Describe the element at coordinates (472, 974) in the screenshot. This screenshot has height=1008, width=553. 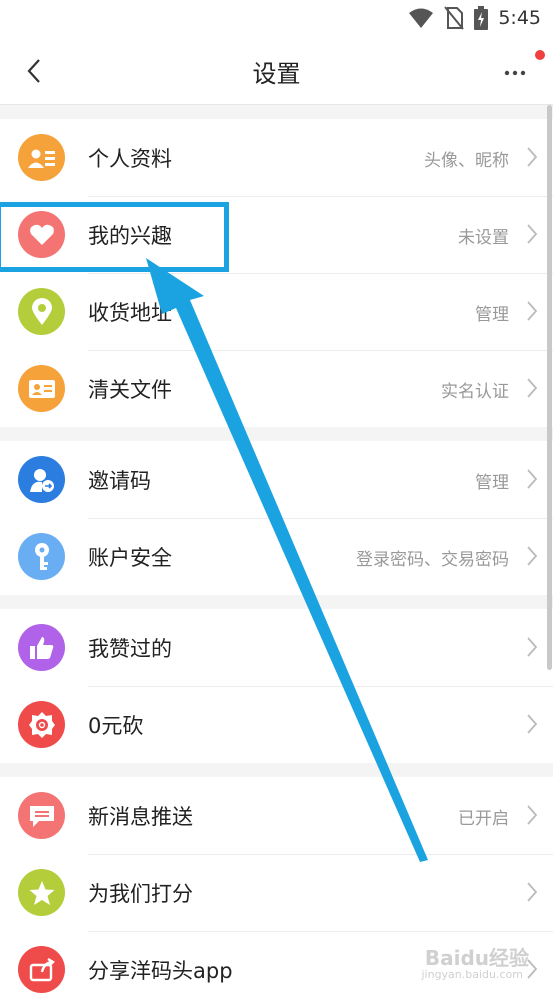
I see `watermark-url: jingyan.baidu.com` at that location.